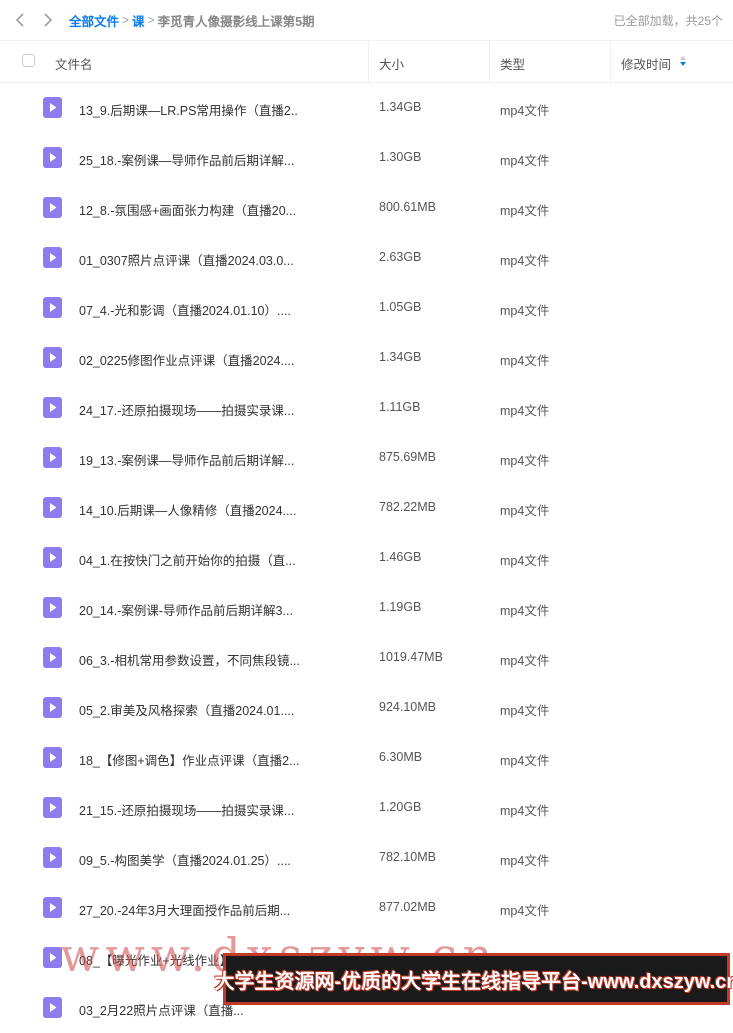  What do you see at coordinates (400, 307) in the screenshot?
I see `file-size: 1.05GB` at bounding box center [400, 307].